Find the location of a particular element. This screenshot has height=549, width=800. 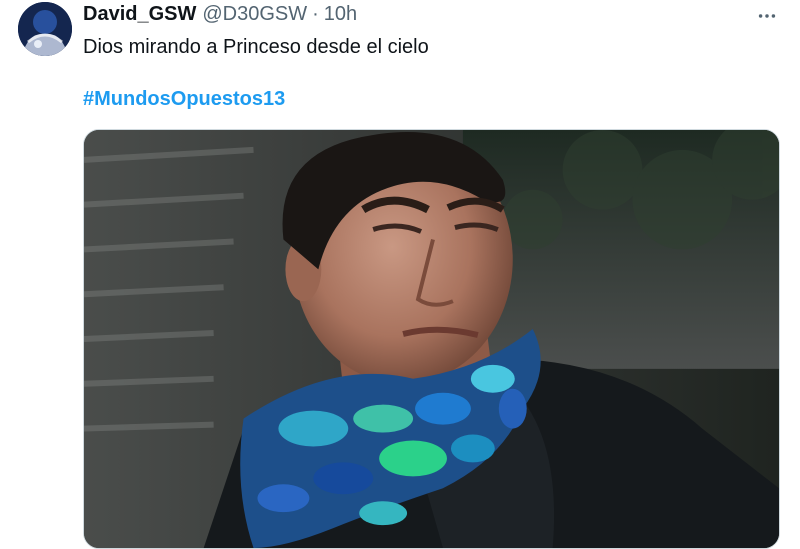

avatar is located at coordinates (45, 29).